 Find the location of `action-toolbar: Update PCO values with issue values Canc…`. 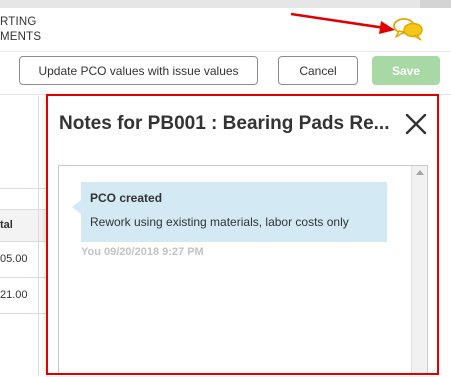

action-toolbar: Update PCO values with issue values Canc… is located at coordinates (225, 73).